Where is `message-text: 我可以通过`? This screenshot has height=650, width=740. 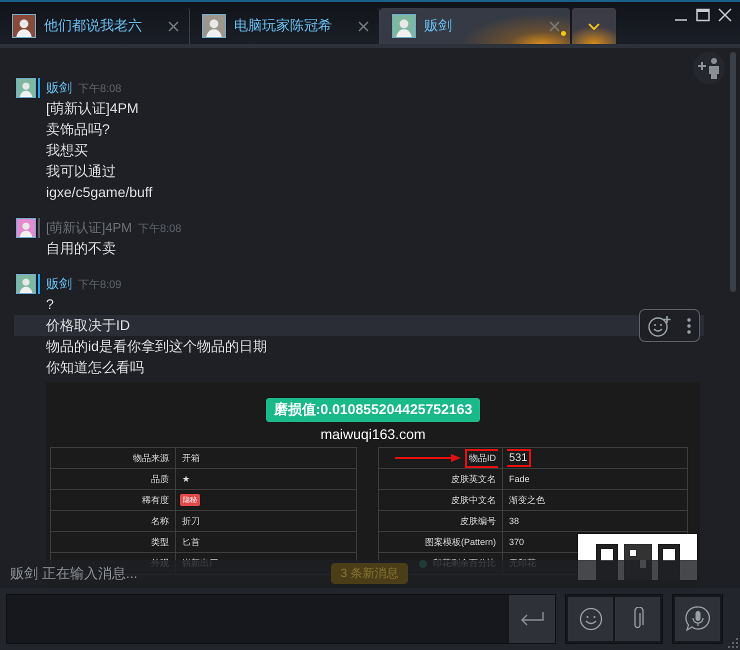 message-text: 我可以通过 is located at coordinates (81, 171).